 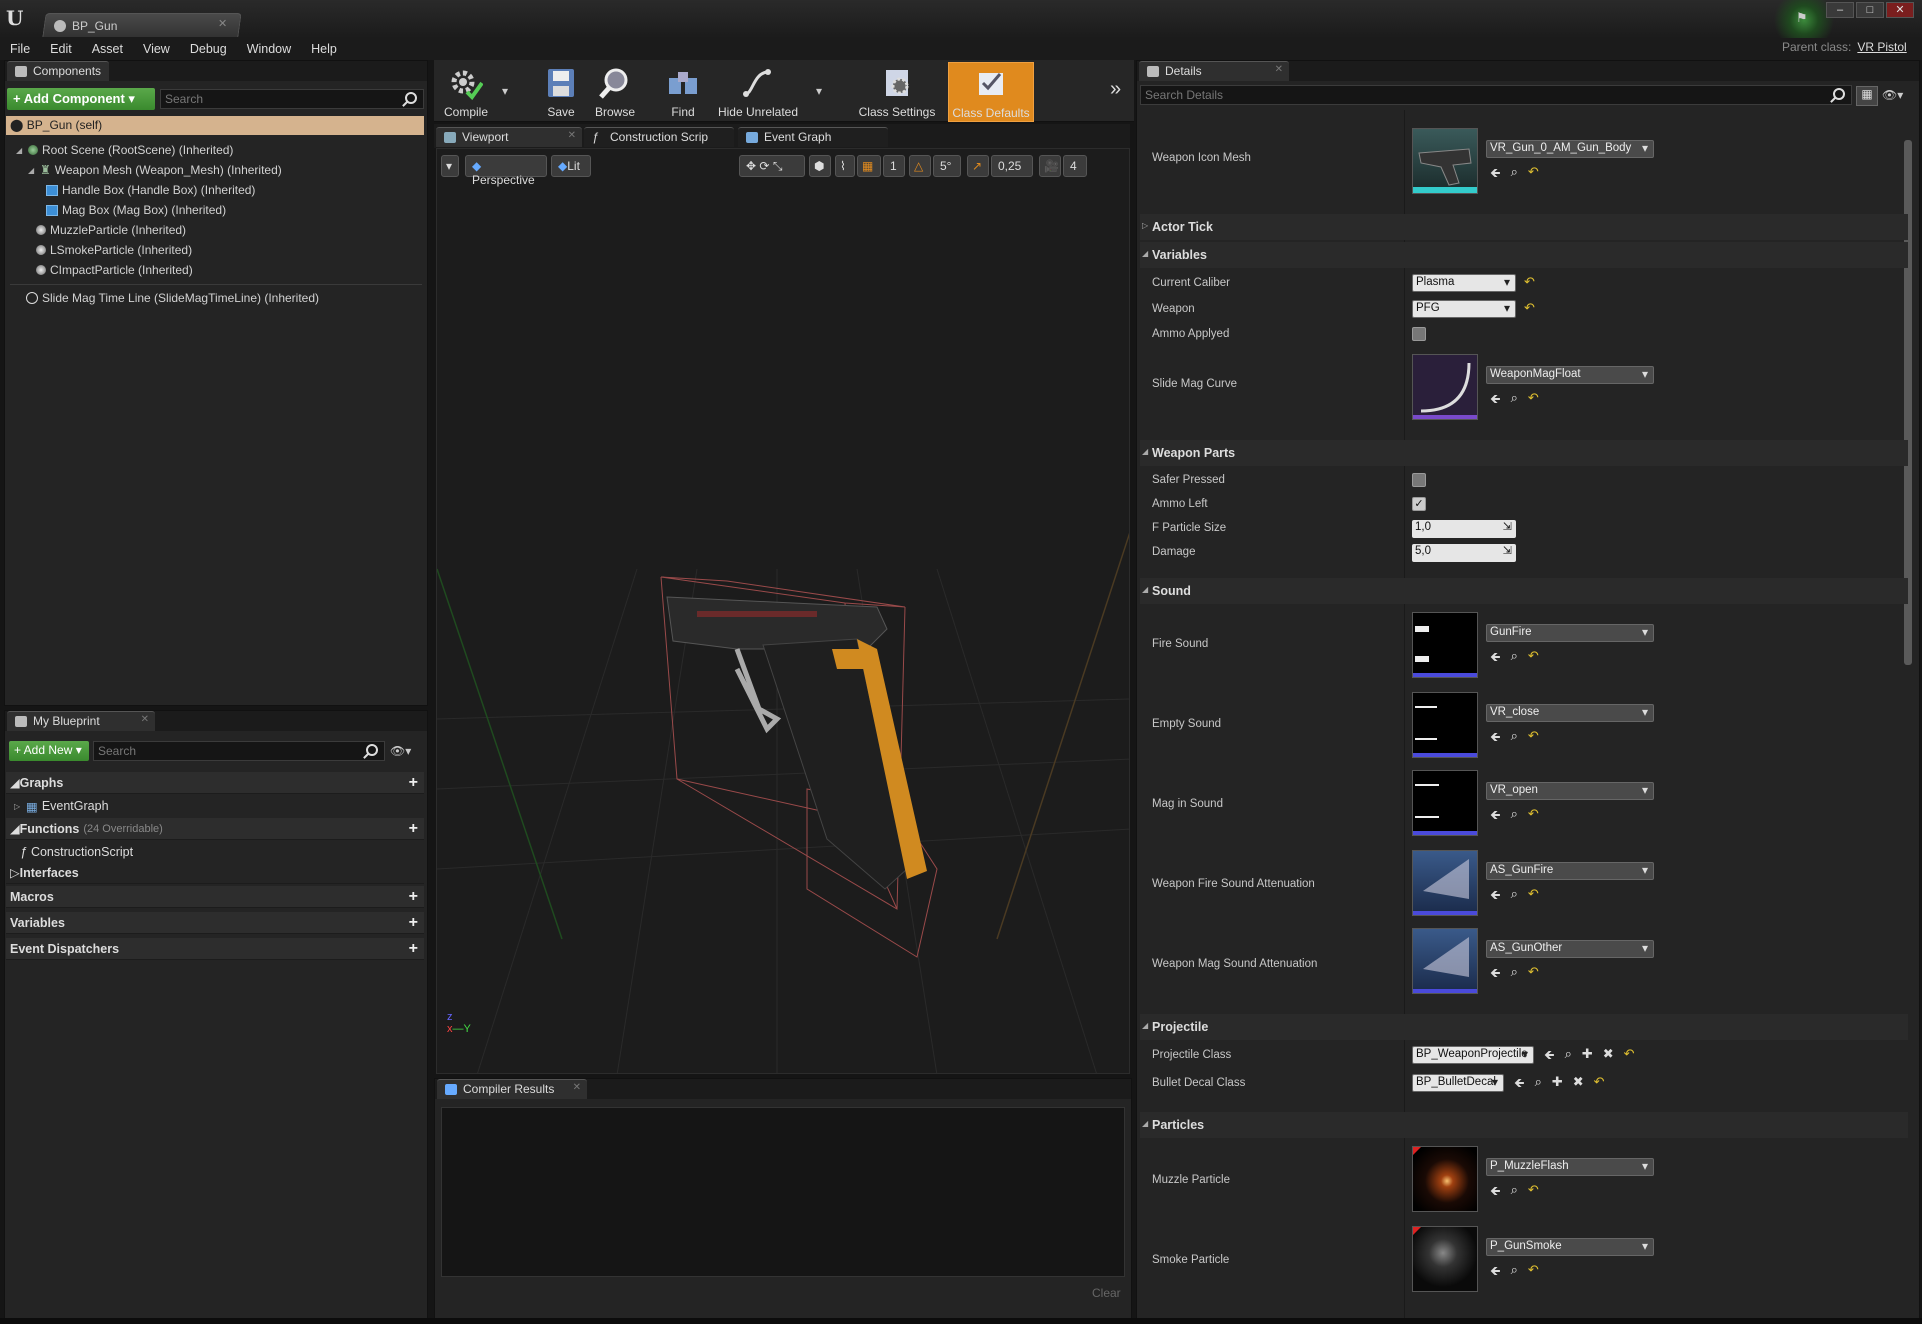 What do you see at coordinates (413, 923) in the screenshot?
I see `add-variable-icon: +` at bounding box center [413, 923].